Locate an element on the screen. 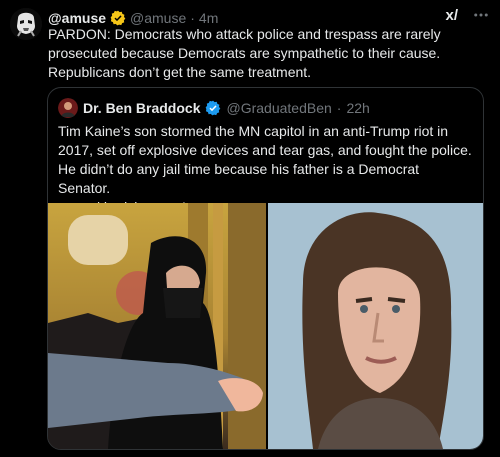 The width and height of the screenshot is (500, 457). avatar is located at coordinates (26, 24).